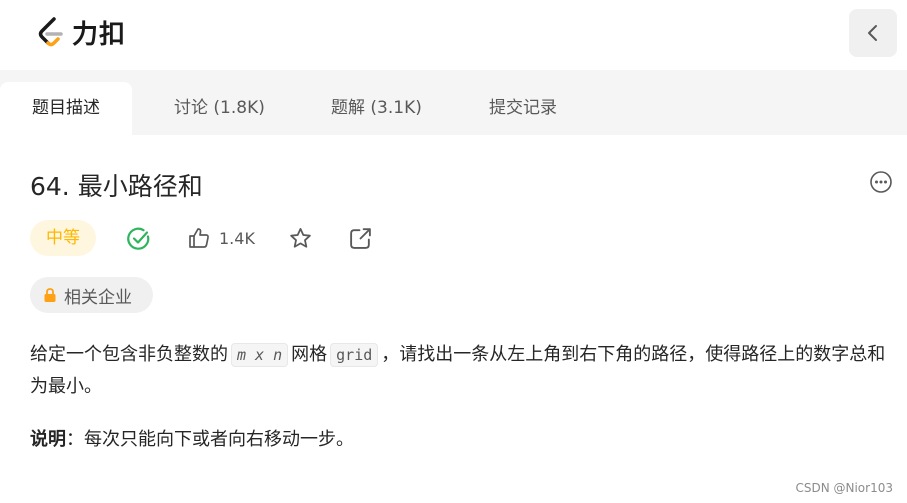 The image size is (907, 503). What do you see at coordinates (523, 108) in the screenshot?
I see `tab-submissions: 提交记录` at bounding box center [523, 108].